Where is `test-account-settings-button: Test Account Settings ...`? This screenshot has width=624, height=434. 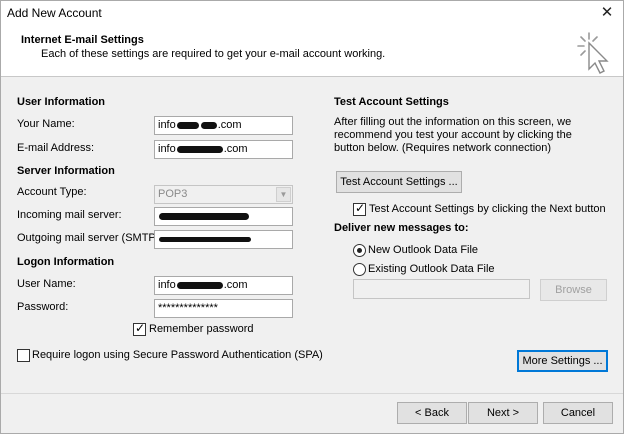 test-account-settings-button: Test Account Settings ... is located at coordinates (399, 182).